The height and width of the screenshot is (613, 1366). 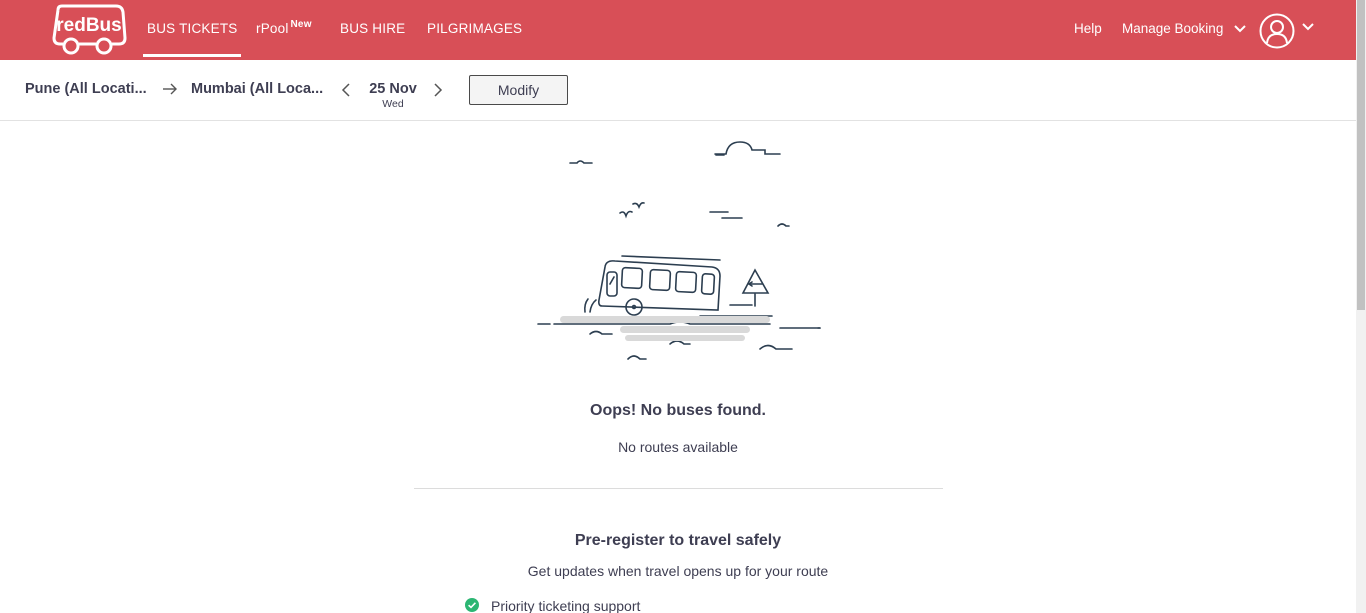 What do you see at coordinates (678, 540) in the screenshot?
I see `preregister-title: Pre-register to travel safely` at bounding box center [678, 540].